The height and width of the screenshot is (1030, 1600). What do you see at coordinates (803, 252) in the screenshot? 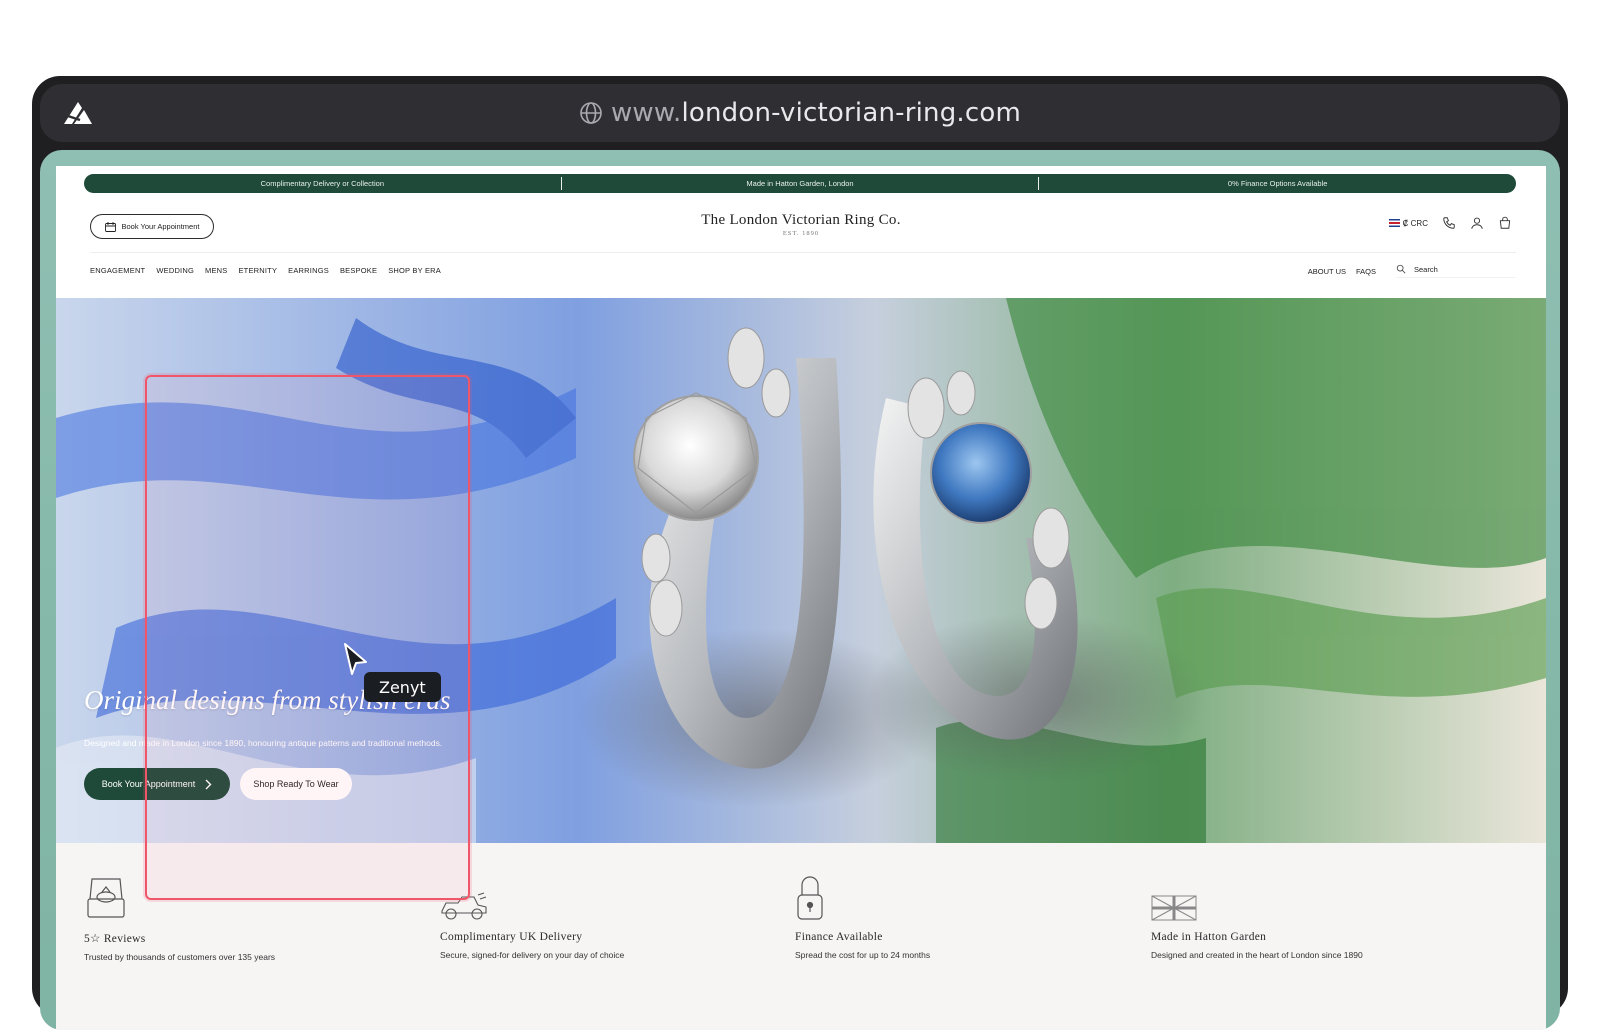
I see `header-divider` at bounding box center [803, 252].